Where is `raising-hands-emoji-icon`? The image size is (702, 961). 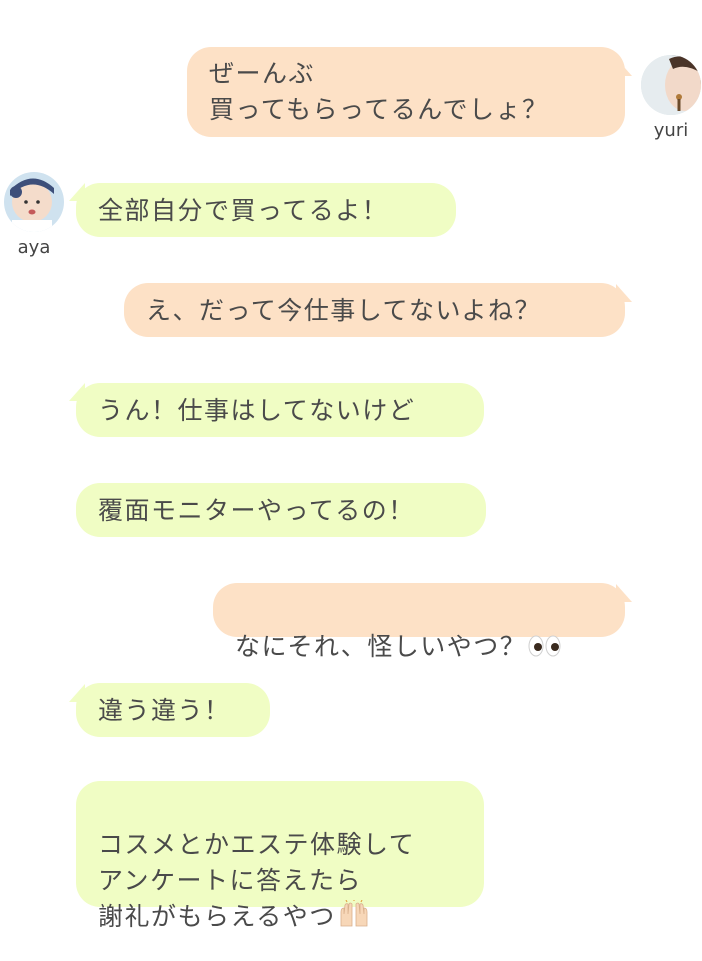 raising-hands-emoji-icon is located at coordinates (354, 918).